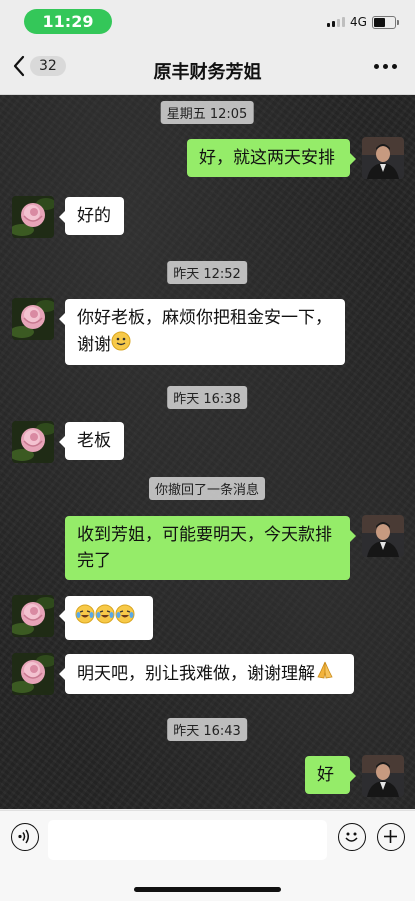  Describe the element at coordinates (91, 216) in the screenshot. I see `message-bubble-in: 好的` at that location.